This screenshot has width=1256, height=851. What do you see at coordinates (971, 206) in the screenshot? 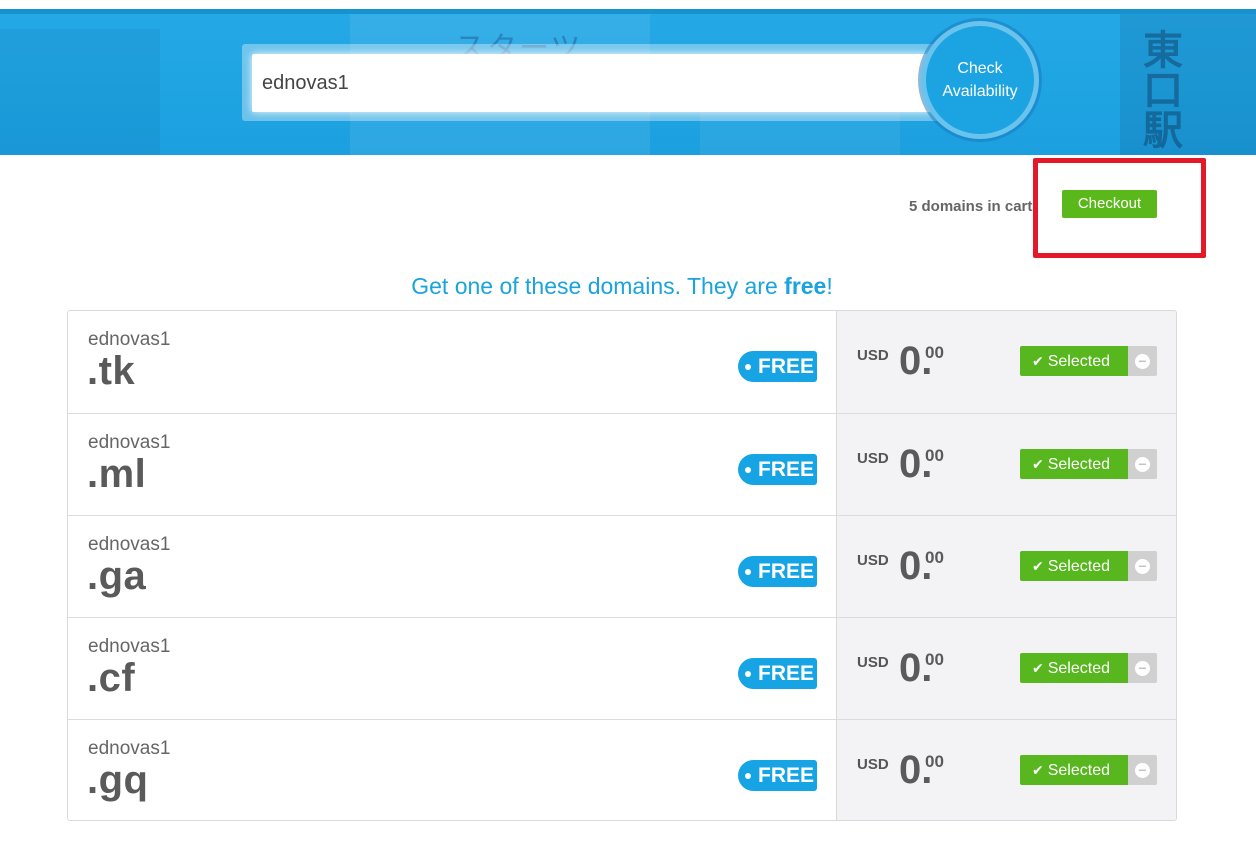
I see `cart-summary: 5 domains in cart` at bounding box center [971, 206].